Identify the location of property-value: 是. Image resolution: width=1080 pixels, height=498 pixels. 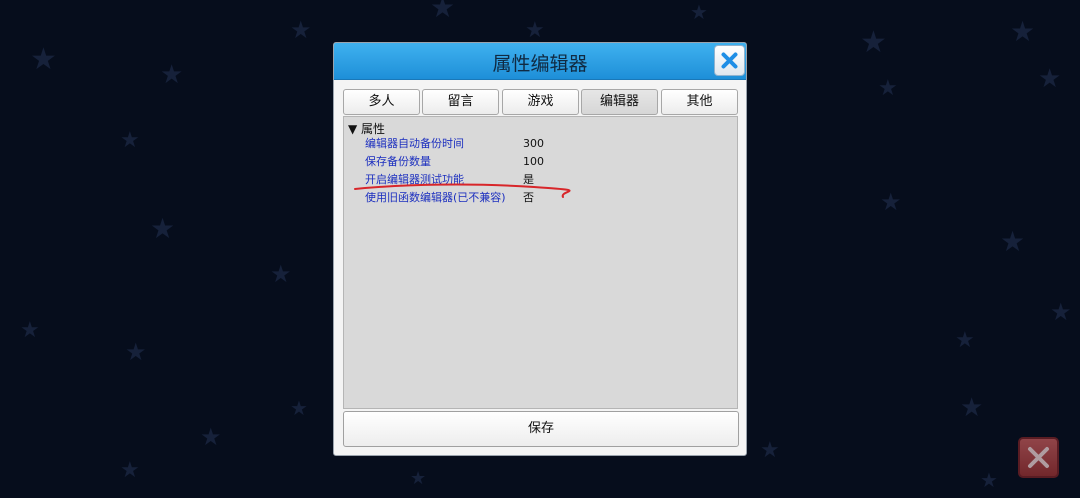
(528, 179).